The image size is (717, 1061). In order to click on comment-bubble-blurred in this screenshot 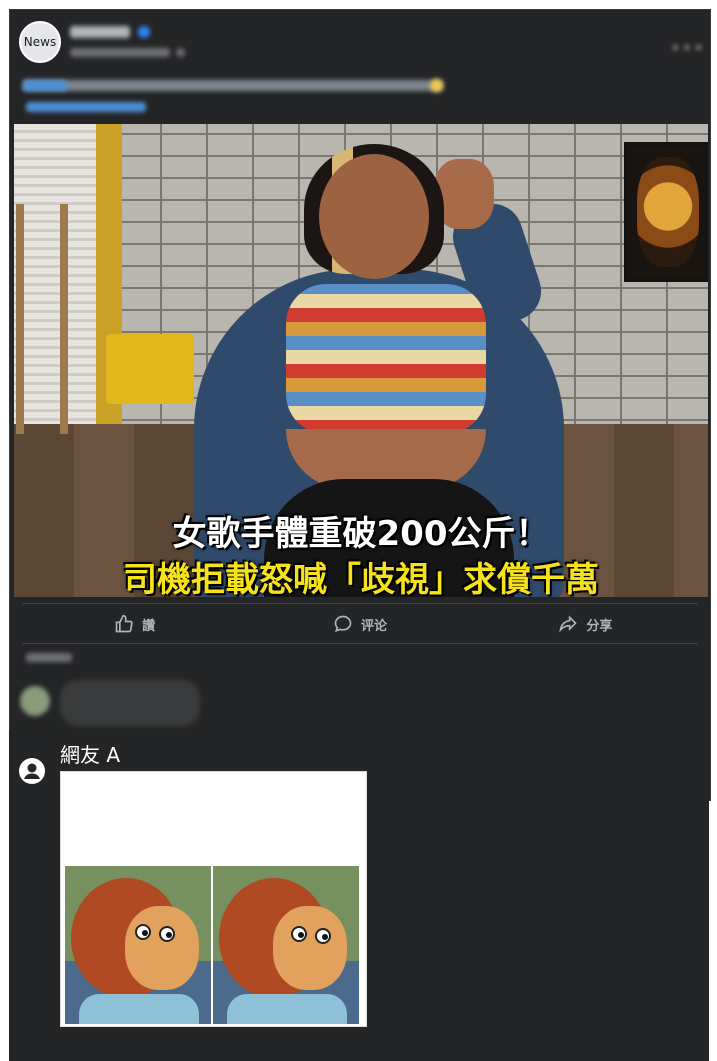, I will do `click(130, 703)`.